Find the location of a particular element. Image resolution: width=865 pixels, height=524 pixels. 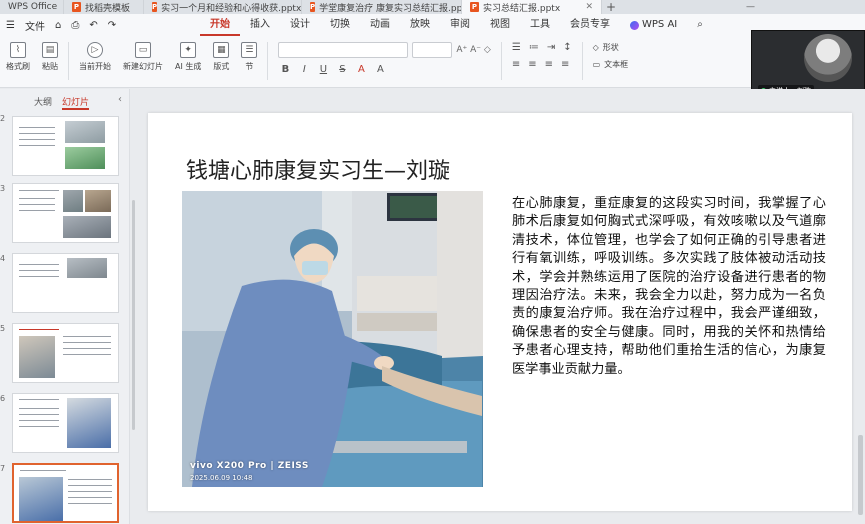

presenter-avatar is located at coordinates (828, 58).